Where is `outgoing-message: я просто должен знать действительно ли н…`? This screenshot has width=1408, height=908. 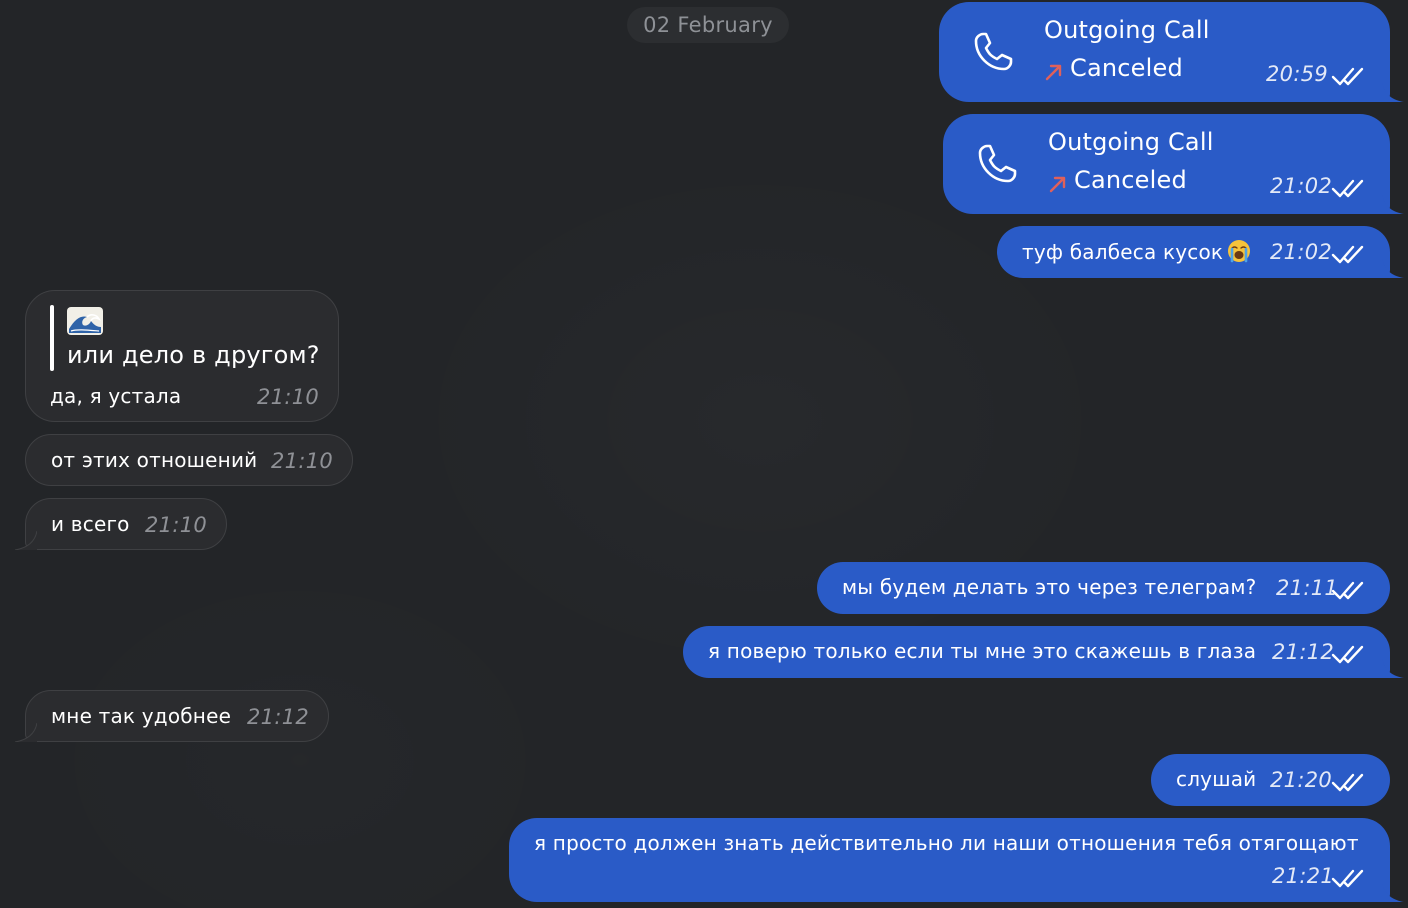 outgoing-message: я просто должен знать действительно ли н… is located at coordinates (956, 860).